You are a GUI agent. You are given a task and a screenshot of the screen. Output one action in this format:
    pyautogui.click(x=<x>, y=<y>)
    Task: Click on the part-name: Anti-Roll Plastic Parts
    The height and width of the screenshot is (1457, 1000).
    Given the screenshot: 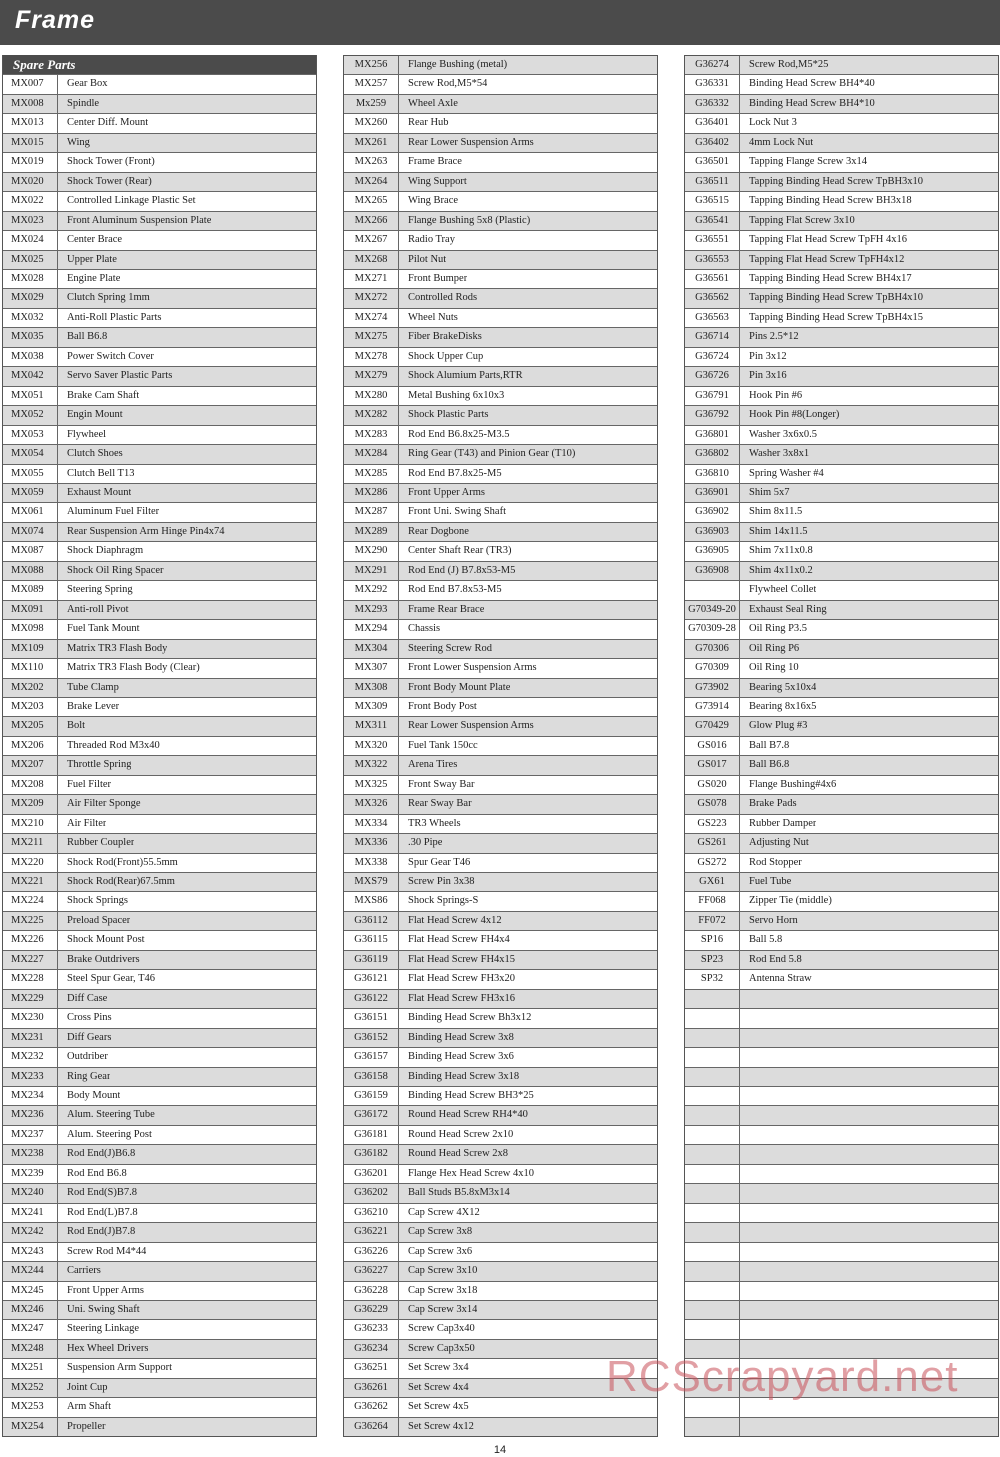 What is the action you would take?
    pyautogui.click(x=114, y=317)
    